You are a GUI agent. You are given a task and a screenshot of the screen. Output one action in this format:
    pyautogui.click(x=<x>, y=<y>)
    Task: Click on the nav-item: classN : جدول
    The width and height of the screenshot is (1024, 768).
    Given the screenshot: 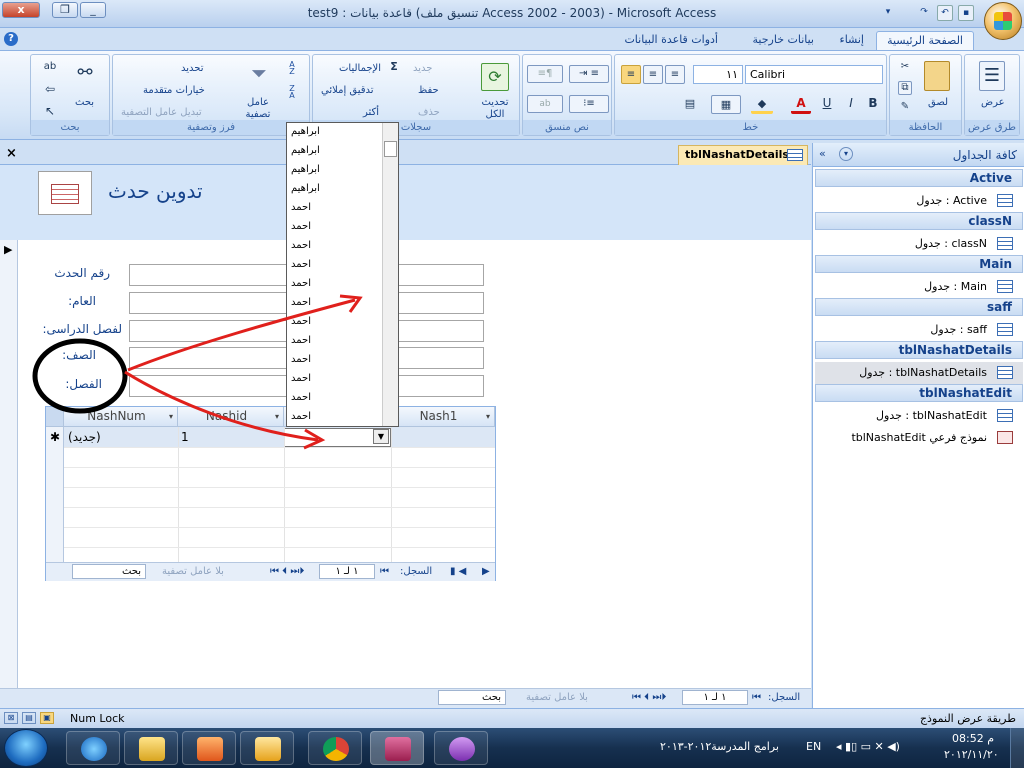 What is the action you would take?
    pyautogui.click(x=919, y=244)
    